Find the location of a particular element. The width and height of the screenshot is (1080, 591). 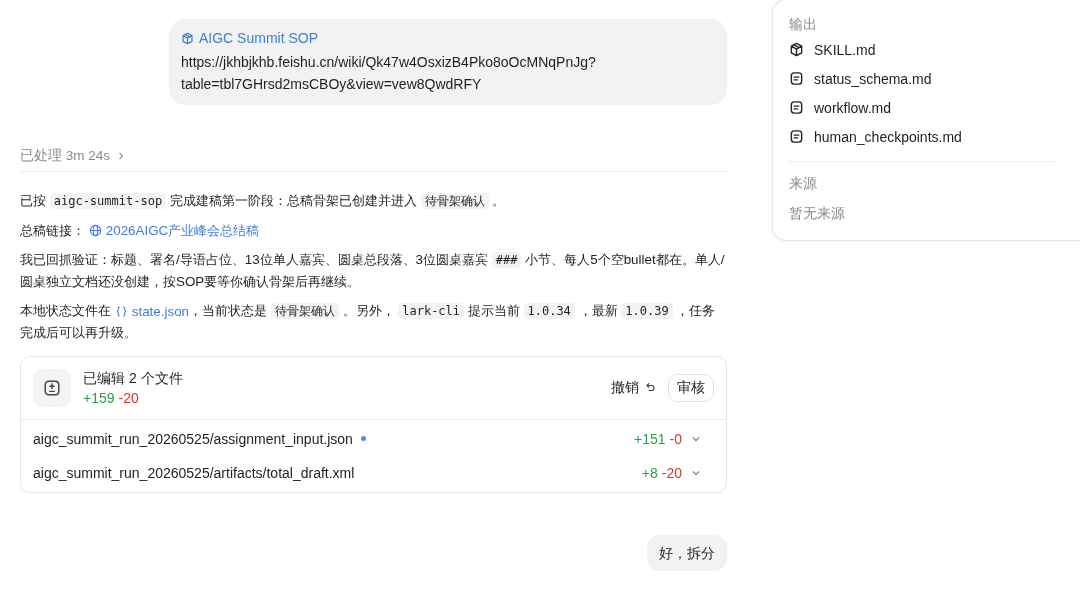

message-paragraph: 我已回抓验证：标题、署名/导语占位、13位单人嘉宾、圆桌总段落、3位圆桌嘉宾 ### 小节、每人5个空bullet都在。单人/圆桌独立文档还没创建，按SOP要等你确认骨架后再继续。 is located at coordinates (373, 270).